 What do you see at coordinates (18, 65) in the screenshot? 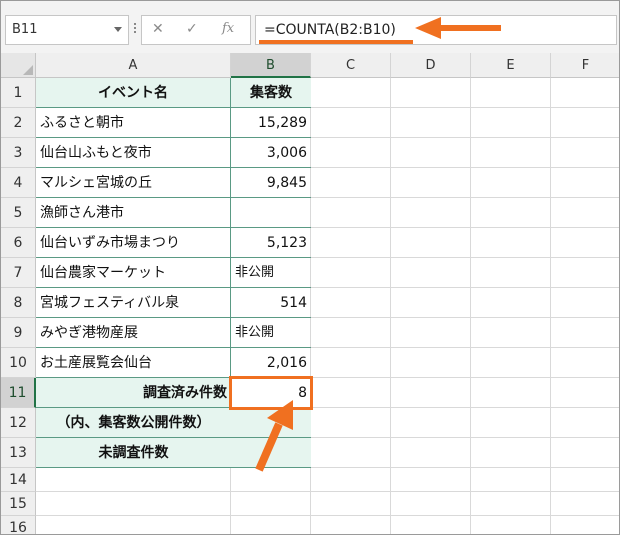
I see `select-all-button` at bounding box center [18, 65].